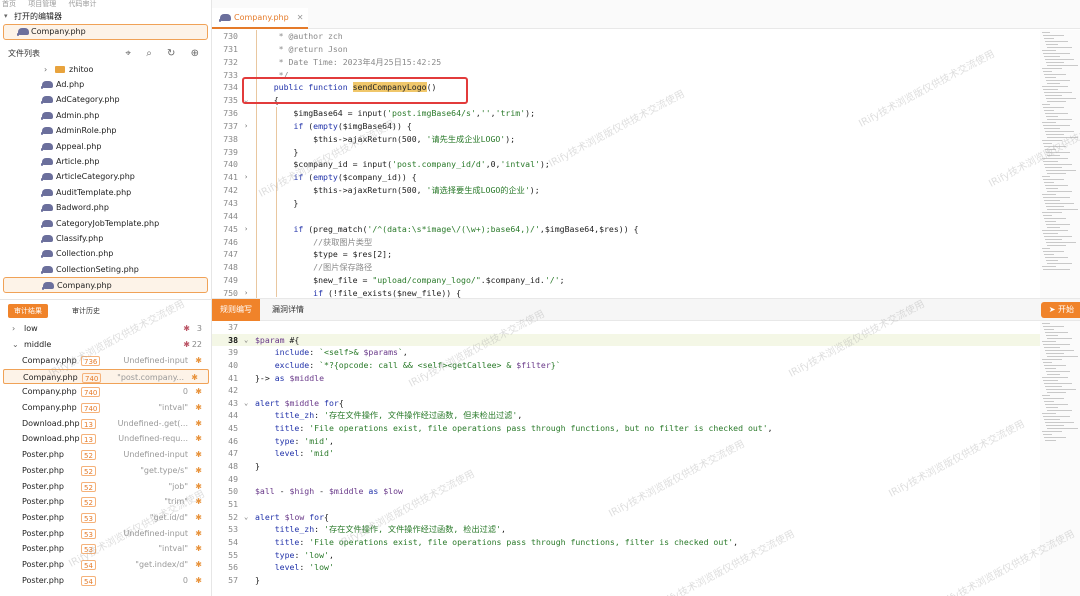 The height and width of the screenshot is (596, 1080). What do you see at coordinates (627, 267) in the screenshot?
I see `code-line: 748 //图片保存路径` at bounding box center [627, 267].